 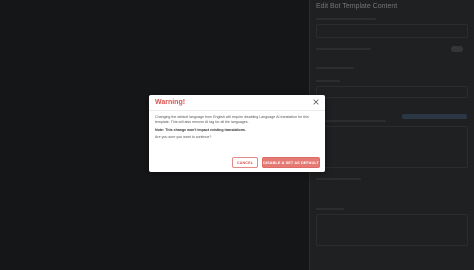 I want to click on dialog-question: Are you sure you want to continue?, so click(x=183, y=137).